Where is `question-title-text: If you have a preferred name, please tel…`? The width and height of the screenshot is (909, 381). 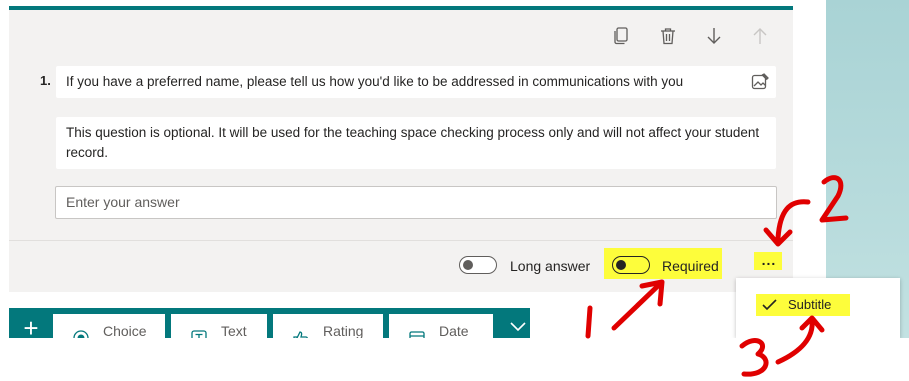 question-title-text: If you have a preferred name, please tel… is located at coordinates (375, 81).